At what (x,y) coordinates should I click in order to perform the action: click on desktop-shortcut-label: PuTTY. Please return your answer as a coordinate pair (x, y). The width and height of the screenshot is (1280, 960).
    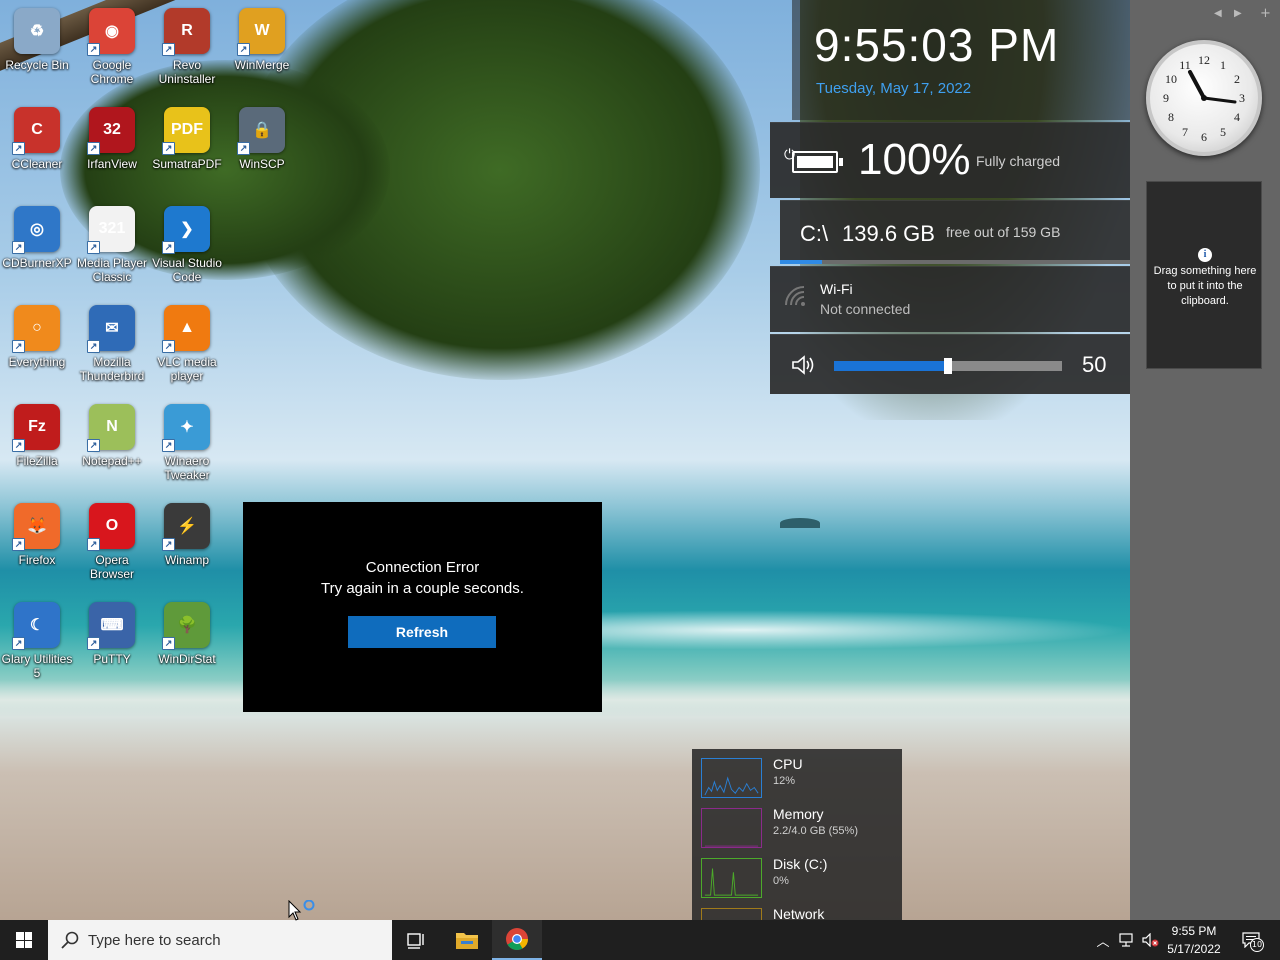
    Looking at the image, I should click on (112, 659).